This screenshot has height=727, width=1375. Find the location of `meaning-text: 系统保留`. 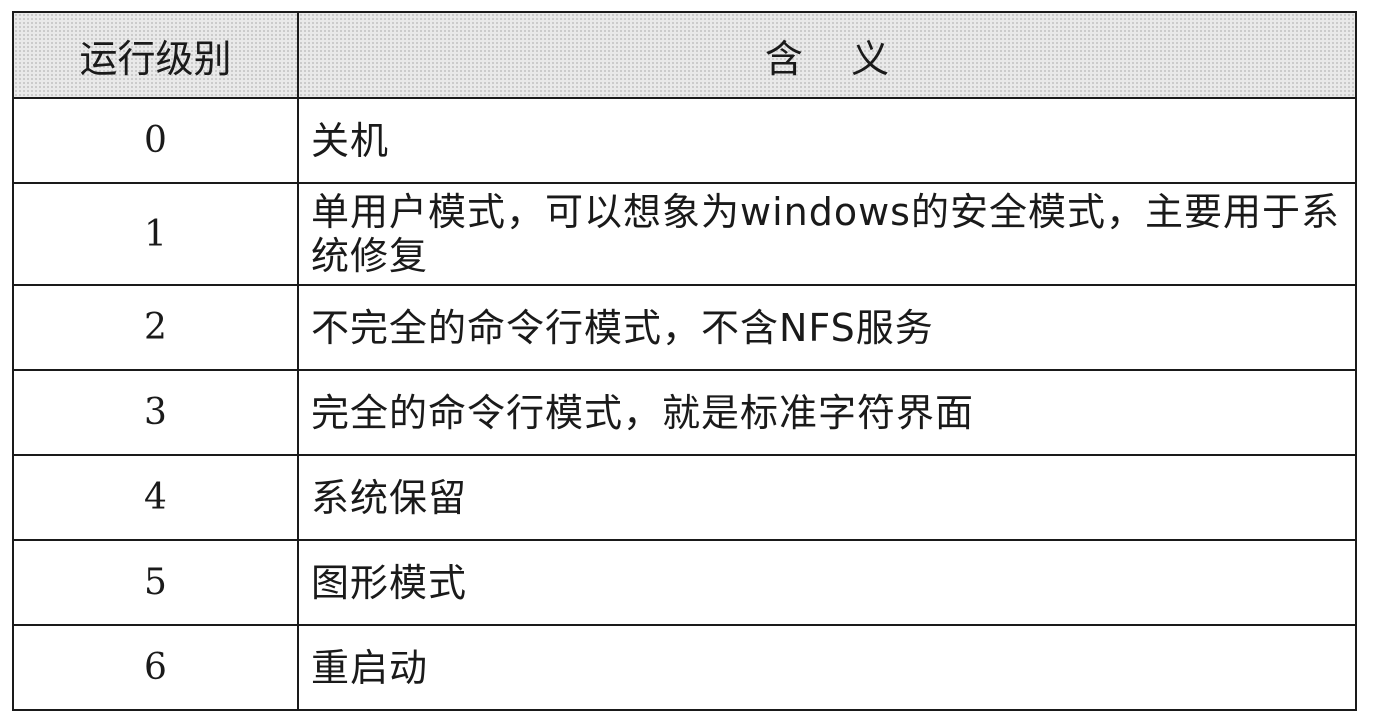

meaning-text: 系统保留 is located at coordinates (389, 497).